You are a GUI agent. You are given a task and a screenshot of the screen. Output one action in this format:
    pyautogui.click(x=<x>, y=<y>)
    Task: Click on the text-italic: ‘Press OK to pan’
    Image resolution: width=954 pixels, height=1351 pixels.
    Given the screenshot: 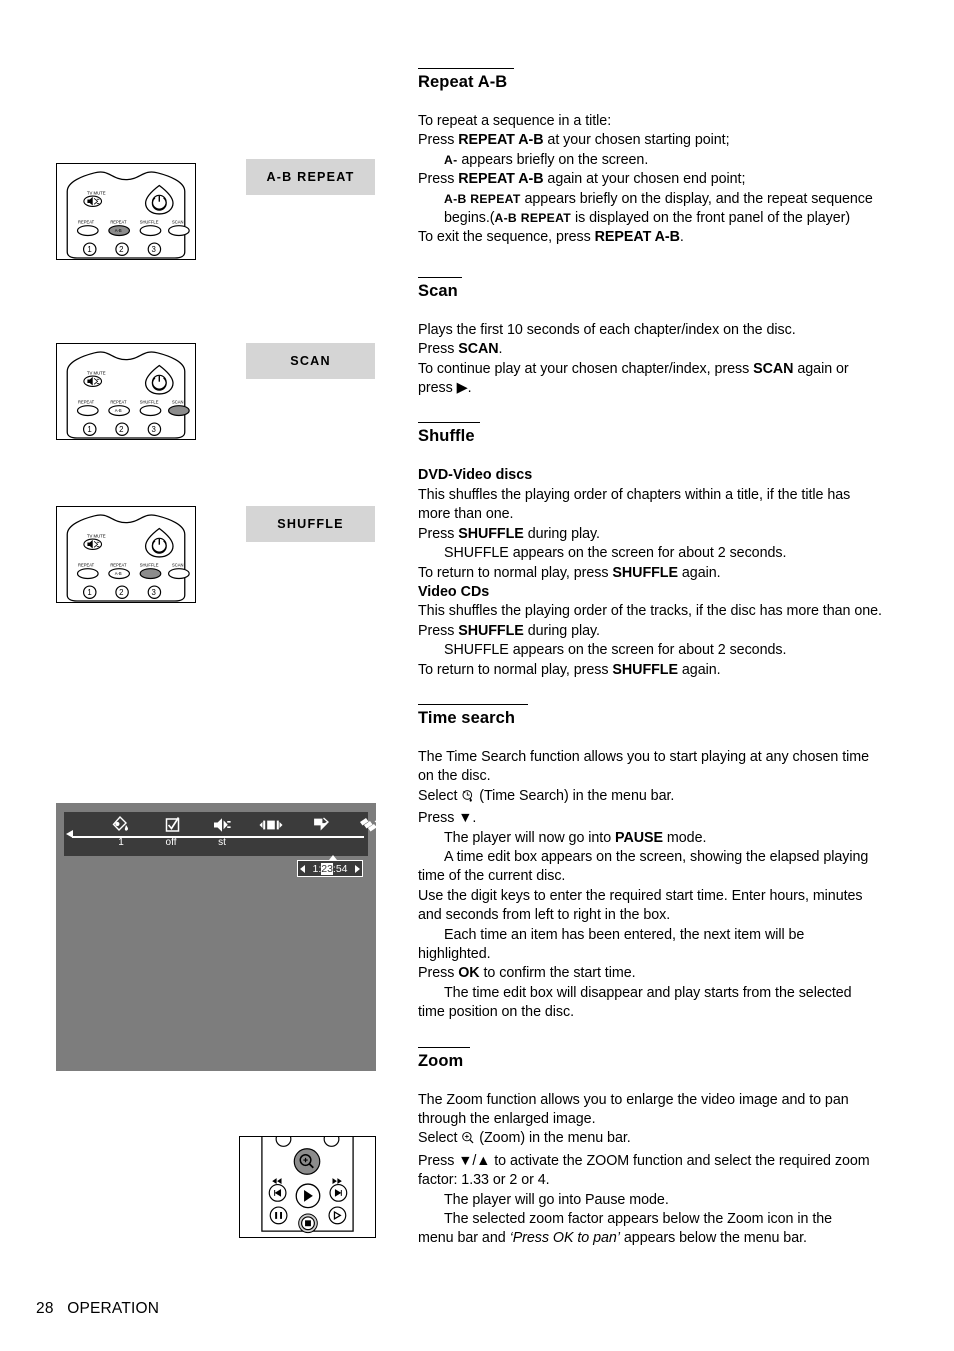 What is the action you would take?
    pyautogui.click(x=564, y=1238)
    